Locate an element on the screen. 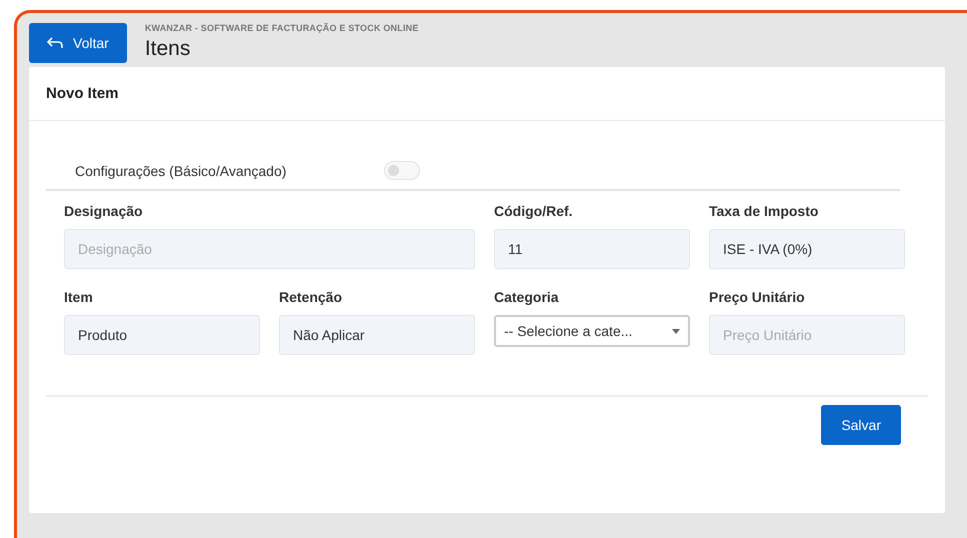  input-field: Não Aplicar is located at coordinates (377, 335).